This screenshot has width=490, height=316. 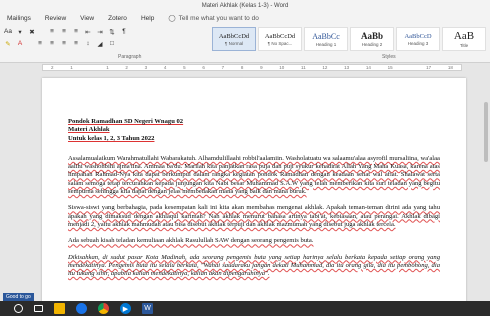 What do you see at coordinates (245, 308) in the screenshot?
I see `taskbar: ▶ W` at bounding box center [245, 308].